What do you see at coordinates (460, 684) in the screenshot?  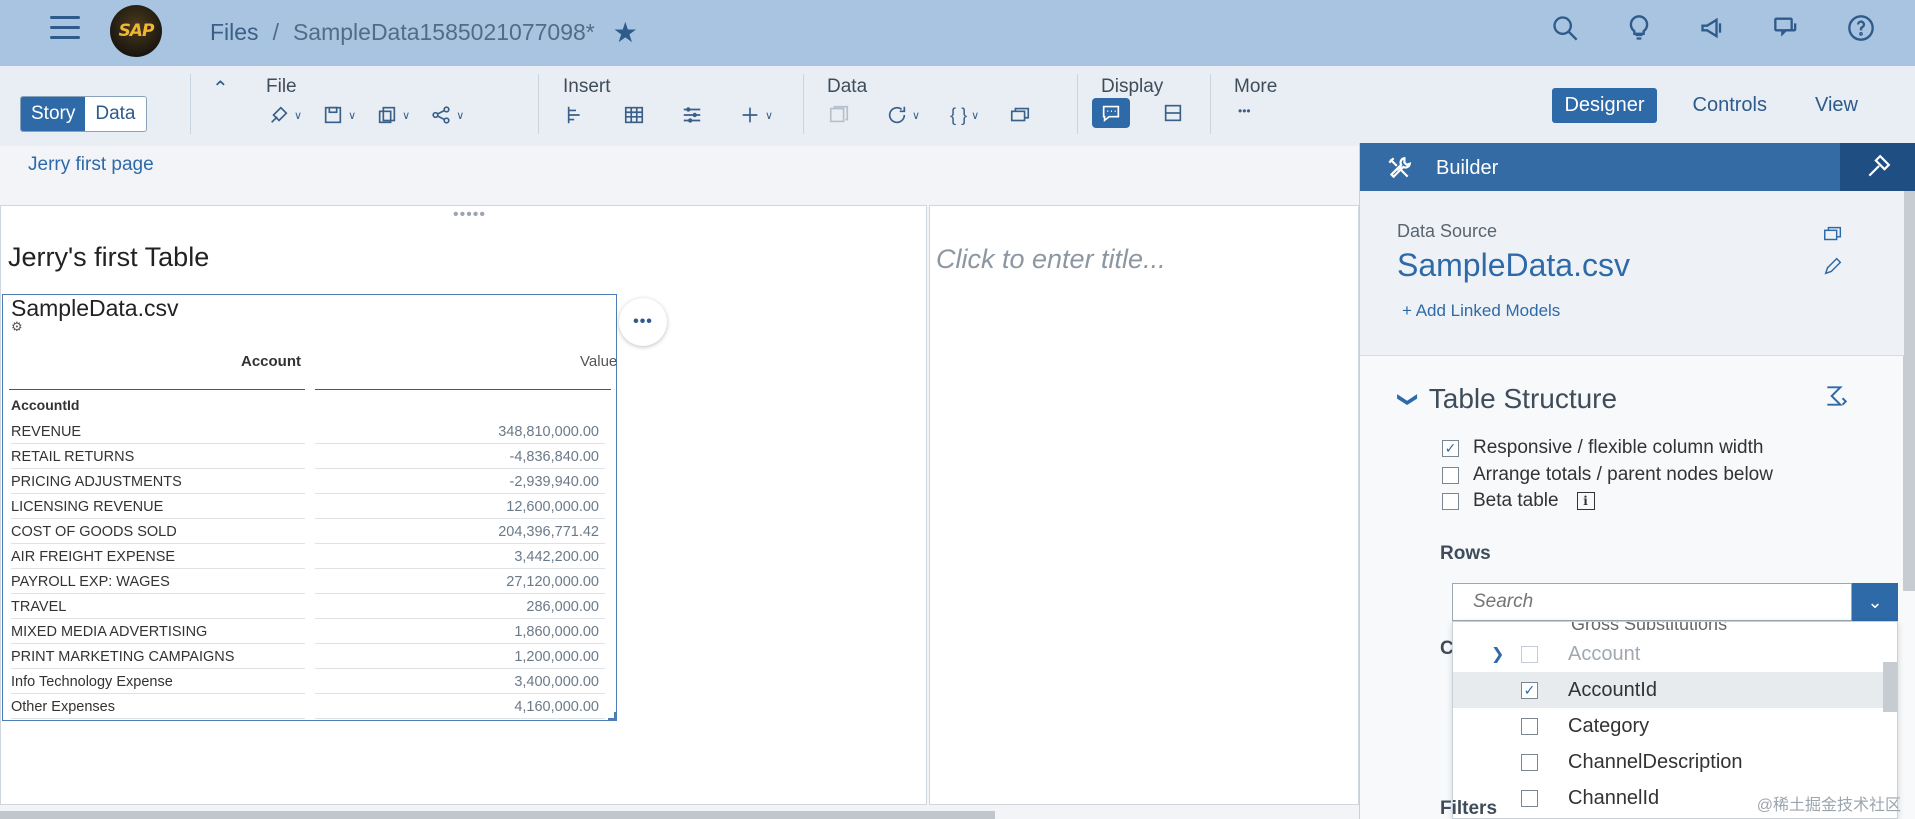 I see `value-cell: 3,400,000.00` at bounding box center [460, 684].